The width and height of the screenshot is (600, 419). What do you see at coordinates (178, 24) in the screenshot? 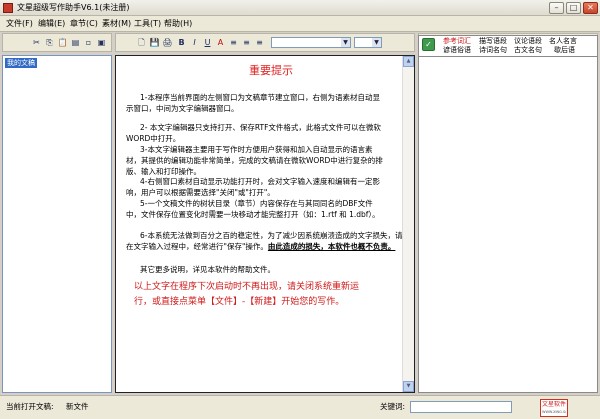
I see `menu-help: 帮助(H)` at bounding box center [178, 24].